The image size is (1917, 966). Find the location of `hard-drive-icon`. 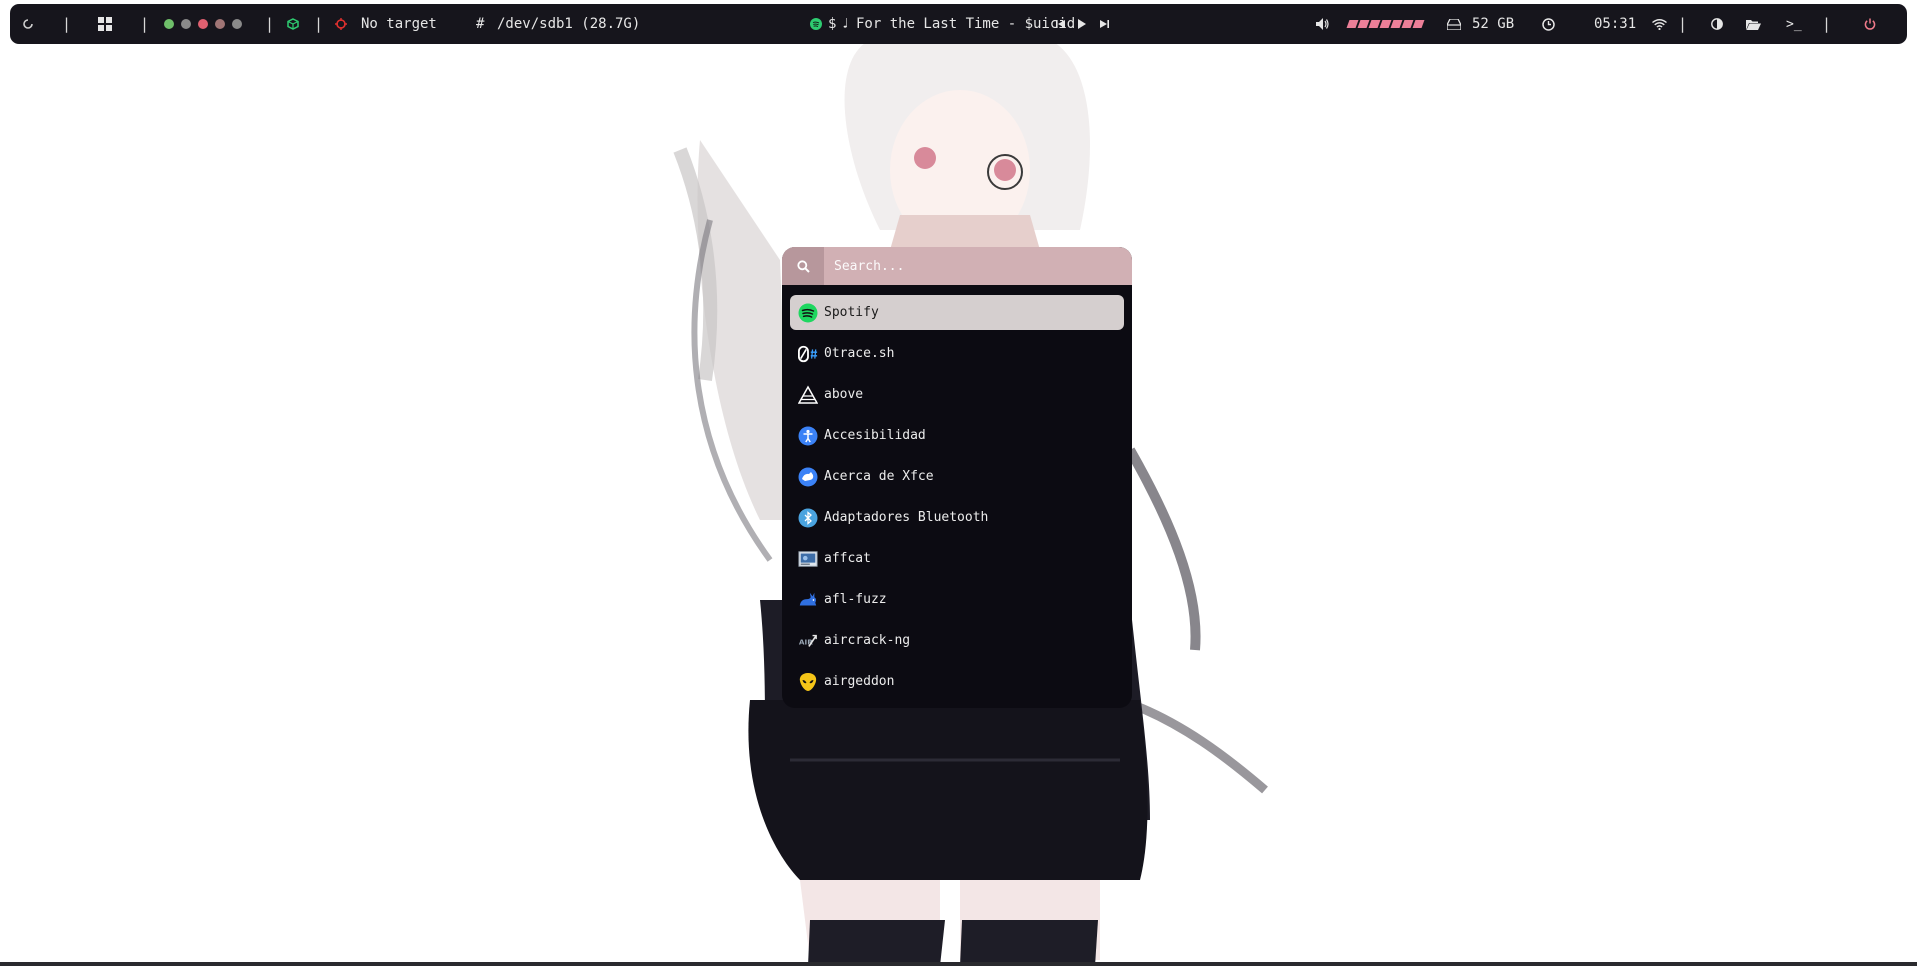

hard-drive-icon is located at coordinates (1454, 24).